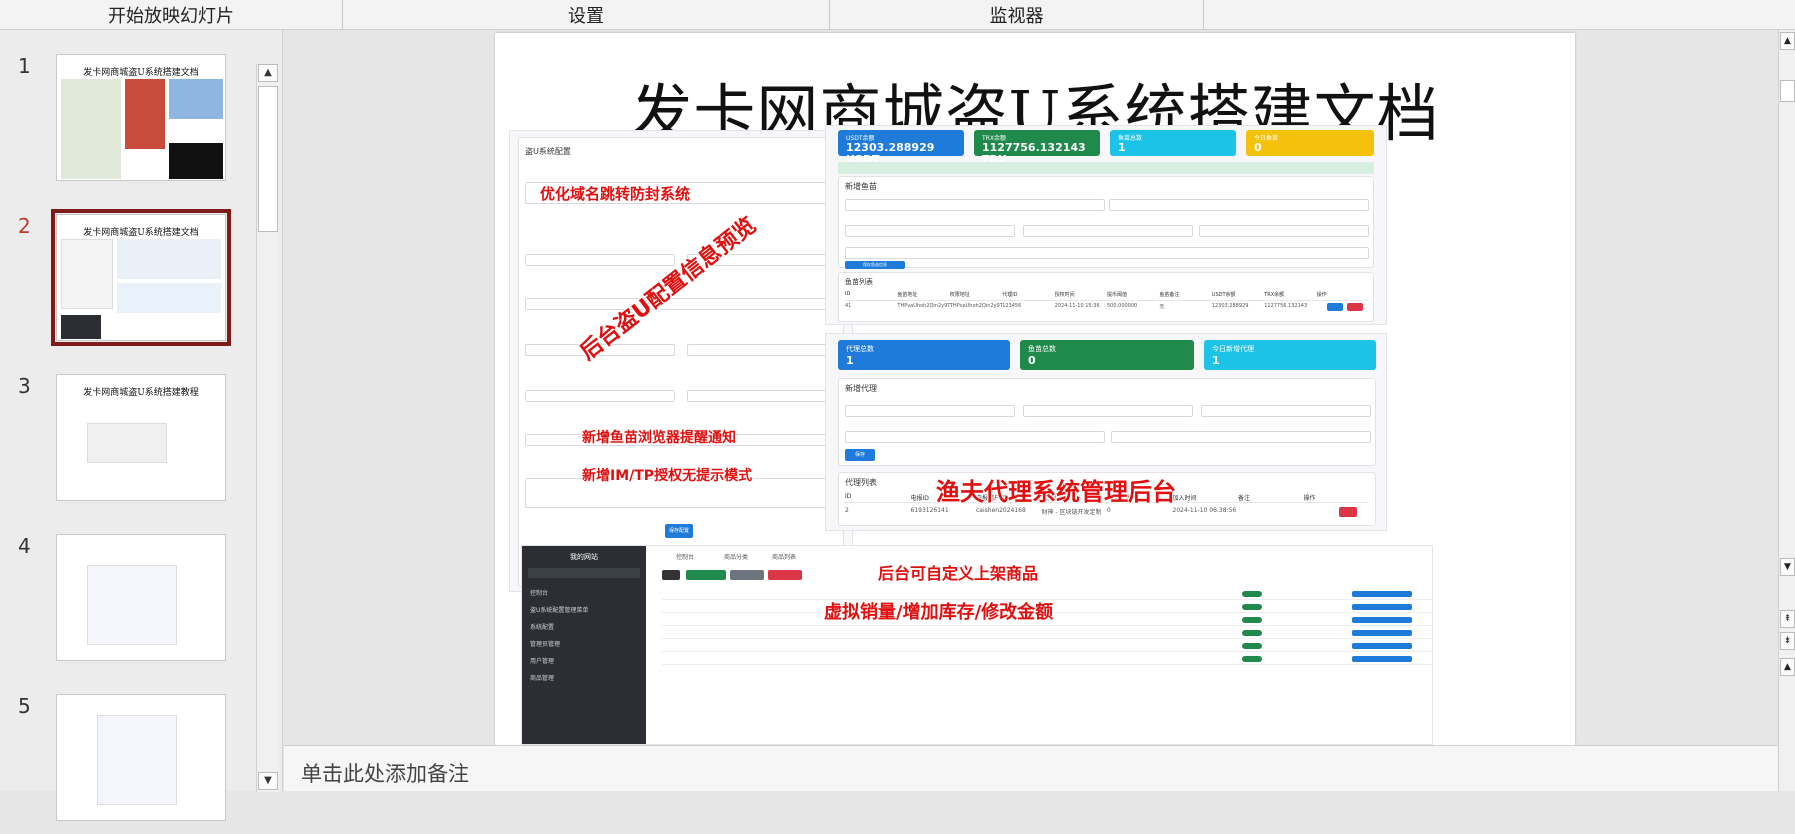  What do you see at coordinates (584, 643) in the screenshot?
I see `sidebar-menu-item: 管理员管理` at bounding box center [584, 643].